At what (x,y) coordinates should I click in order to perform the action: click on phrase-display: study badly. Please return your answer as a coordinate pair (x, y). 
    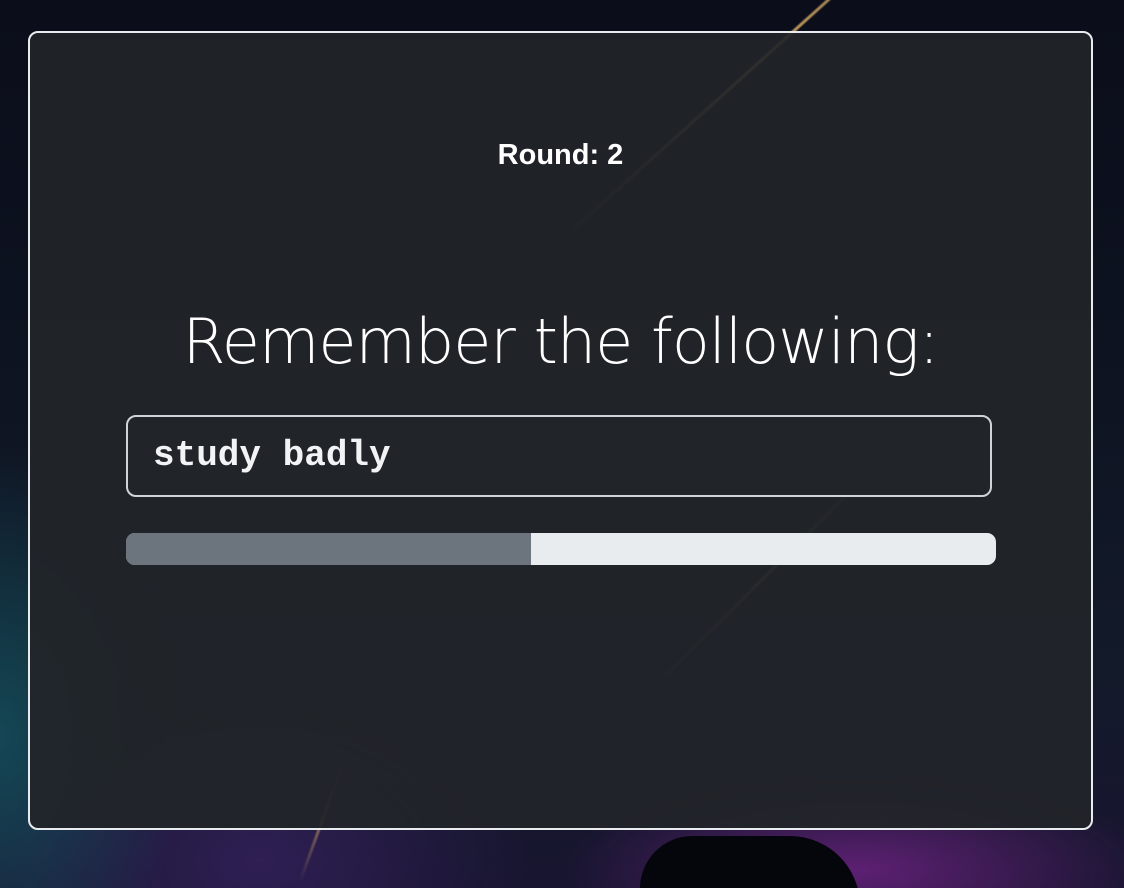
    Looking at the image, I should click on (559, 456).